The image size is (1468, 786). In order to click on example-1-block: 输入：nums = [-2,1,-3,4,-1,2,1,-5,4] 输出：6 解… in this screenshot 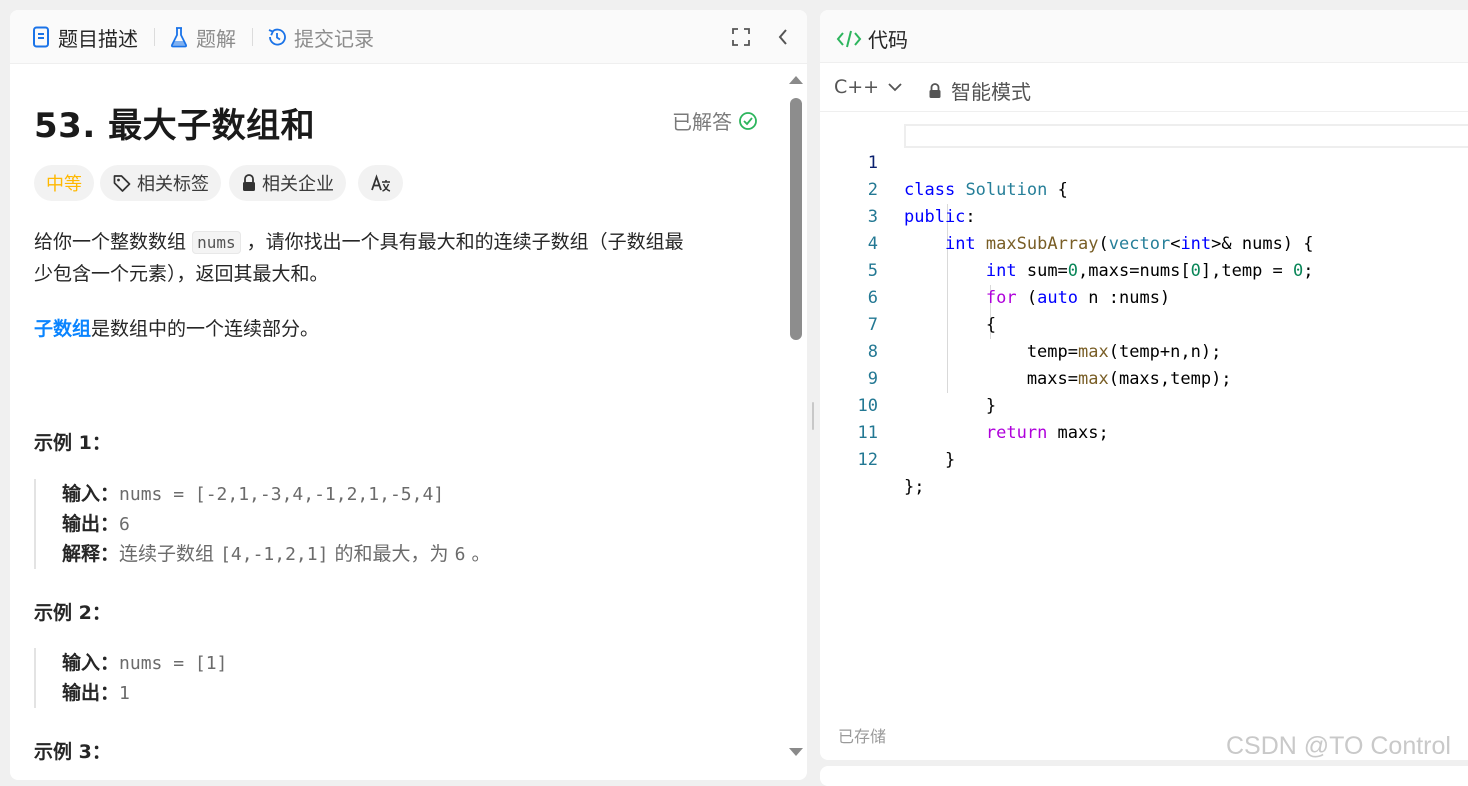, I will do `click(262, 524)`.